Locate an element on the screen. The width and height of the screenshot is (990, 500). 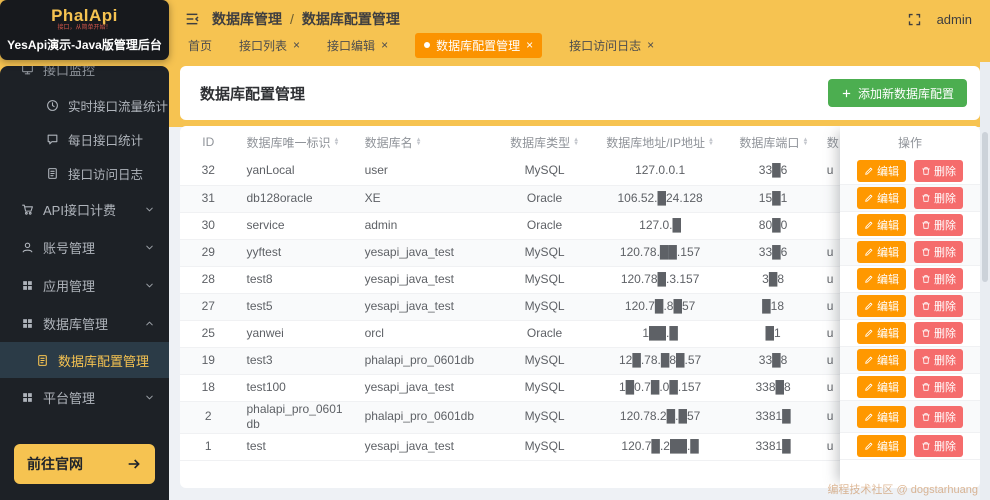
tab-数据库配置管理: 数据库配置管理 × is located at coordinates (479, 45).